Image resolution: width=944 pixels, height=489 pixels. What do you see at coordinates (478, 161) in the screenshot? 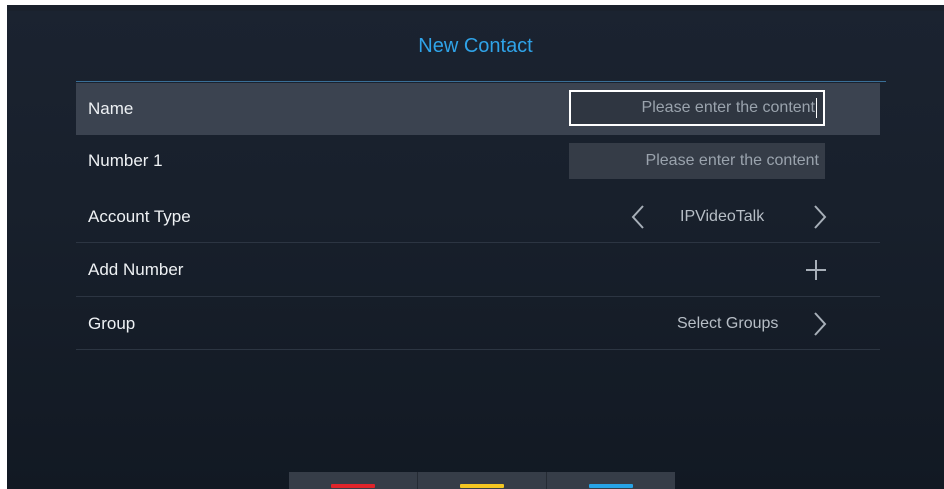
I see `number-1-row: Number 1 Please enter the content` at bounding box center [478, 161].